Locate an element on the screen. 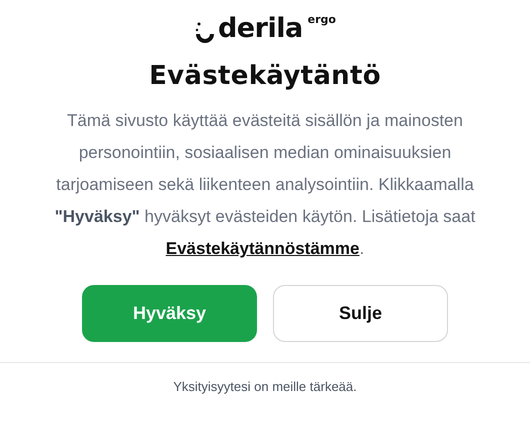 Image resolution: width=530 pixels, height=437 pixels. privacy-note: Yksityisyytesi on meille tärkeää. is located at coordinates (265, 386).